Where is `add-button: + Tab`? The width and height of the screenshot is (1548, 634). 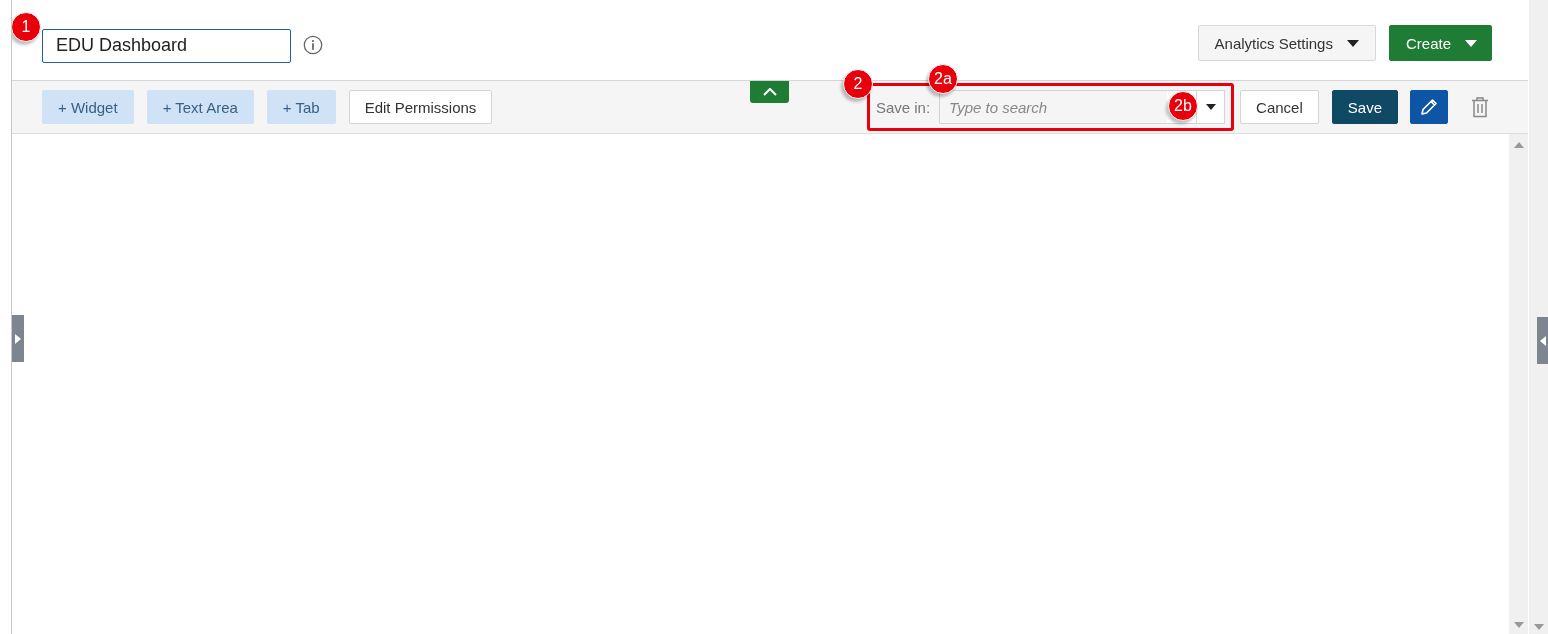 add-button: + Tab is located at coordinates (301, 107).